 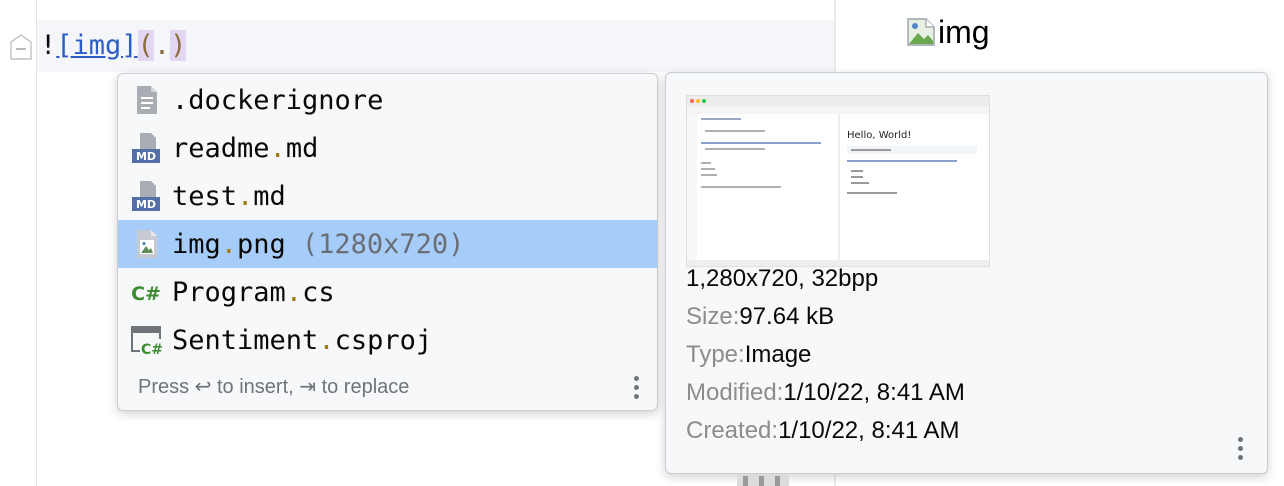 What do you see at coordinates (760, 316) in the screenshot?
I see `image-size: Size:97.64 kB` at bounding box center [760, 316].